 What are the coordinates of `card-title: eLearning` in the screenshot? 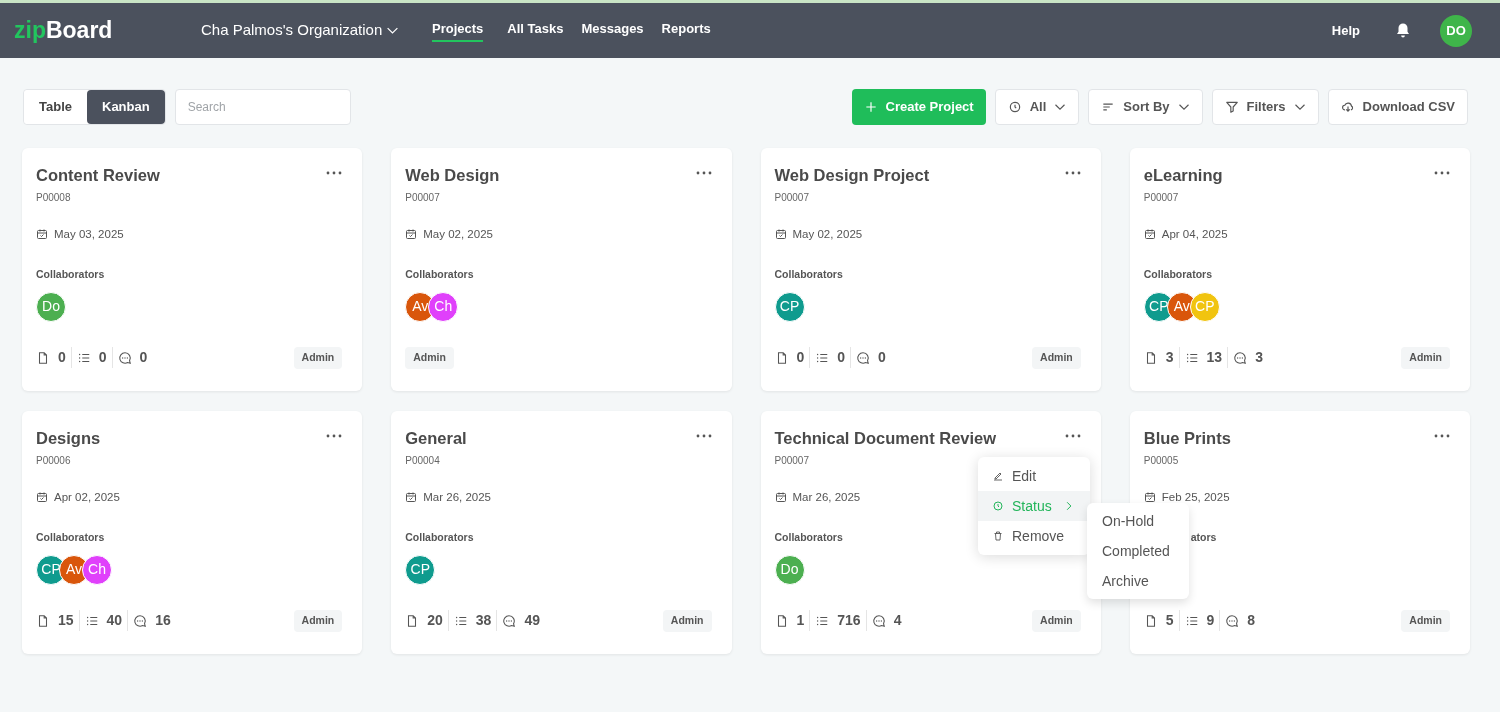 It's located at (1183, 175).